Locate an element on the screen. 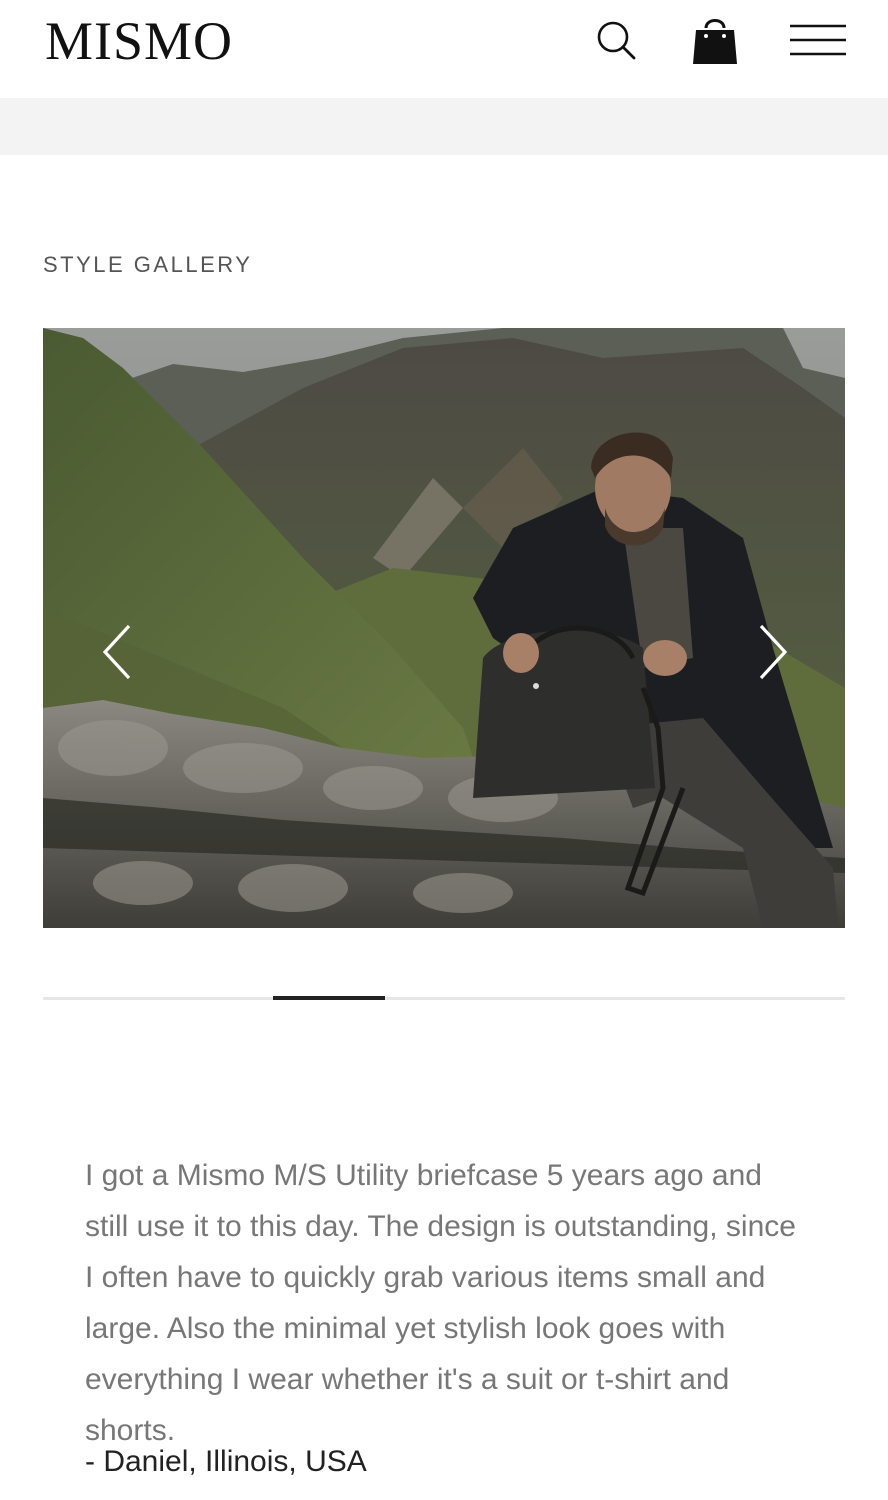 This screenshot has width=888, height=1500. menu-button is located at coordinates (818, 40).